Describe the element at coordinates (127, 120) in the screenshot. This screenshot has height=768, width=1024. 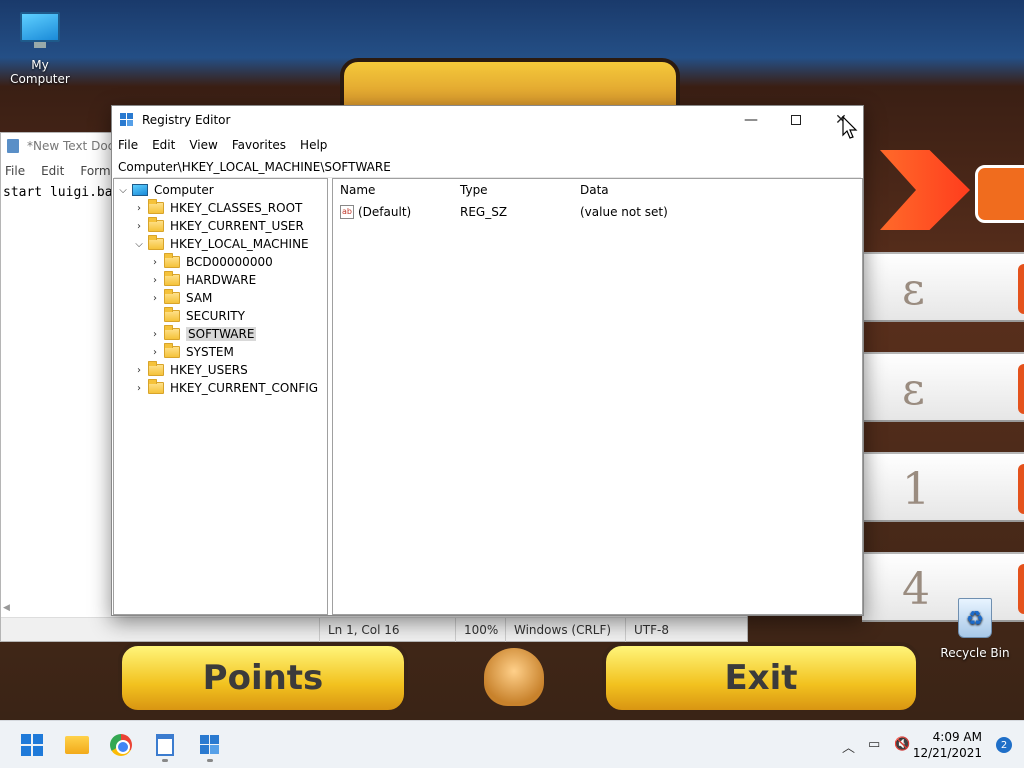
I see `regedit-app-icon` at that location.